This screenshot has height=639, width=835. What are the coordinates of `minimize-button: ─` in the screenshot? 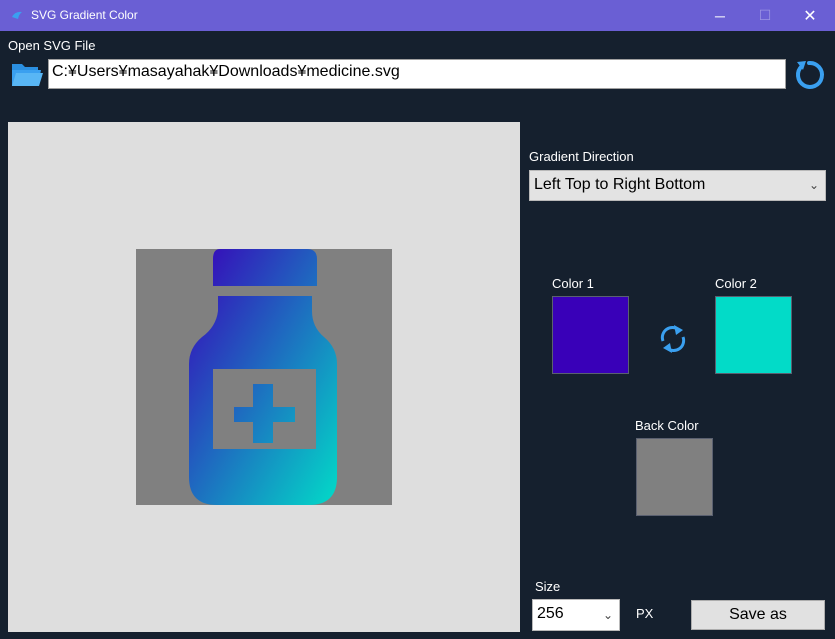 It's located at (720, 15).